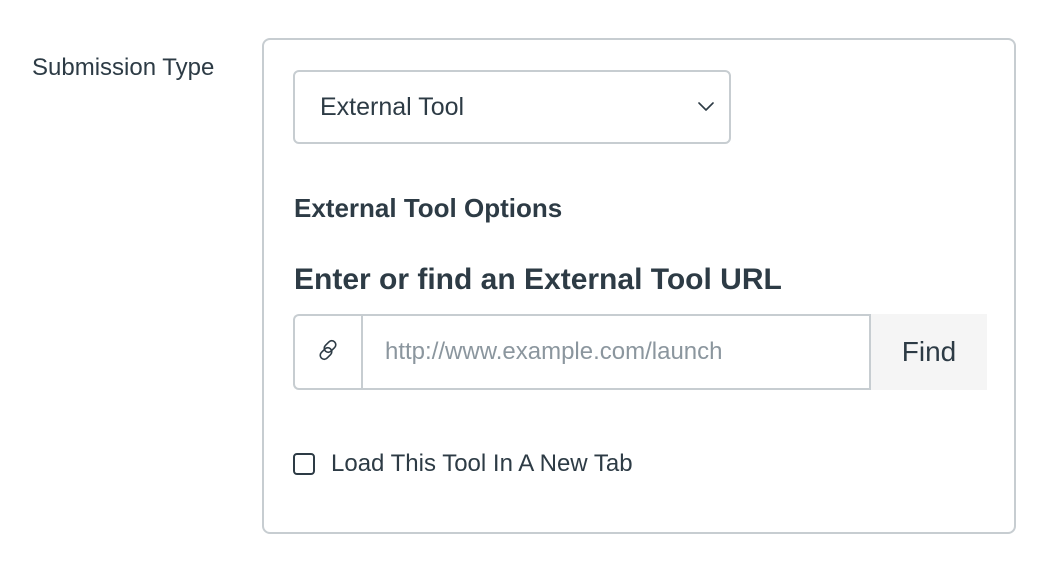 The image size is (1038, 570). I want to click on new-tab-checkbox, so click(304, 464).